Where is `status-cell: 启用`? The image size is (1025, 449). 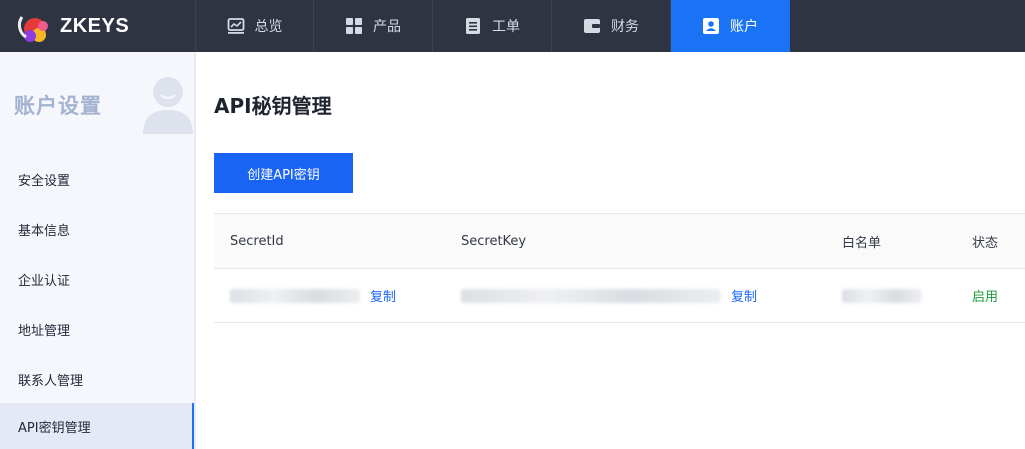 status-cell: 启用 is located at coordinates (985, 295).